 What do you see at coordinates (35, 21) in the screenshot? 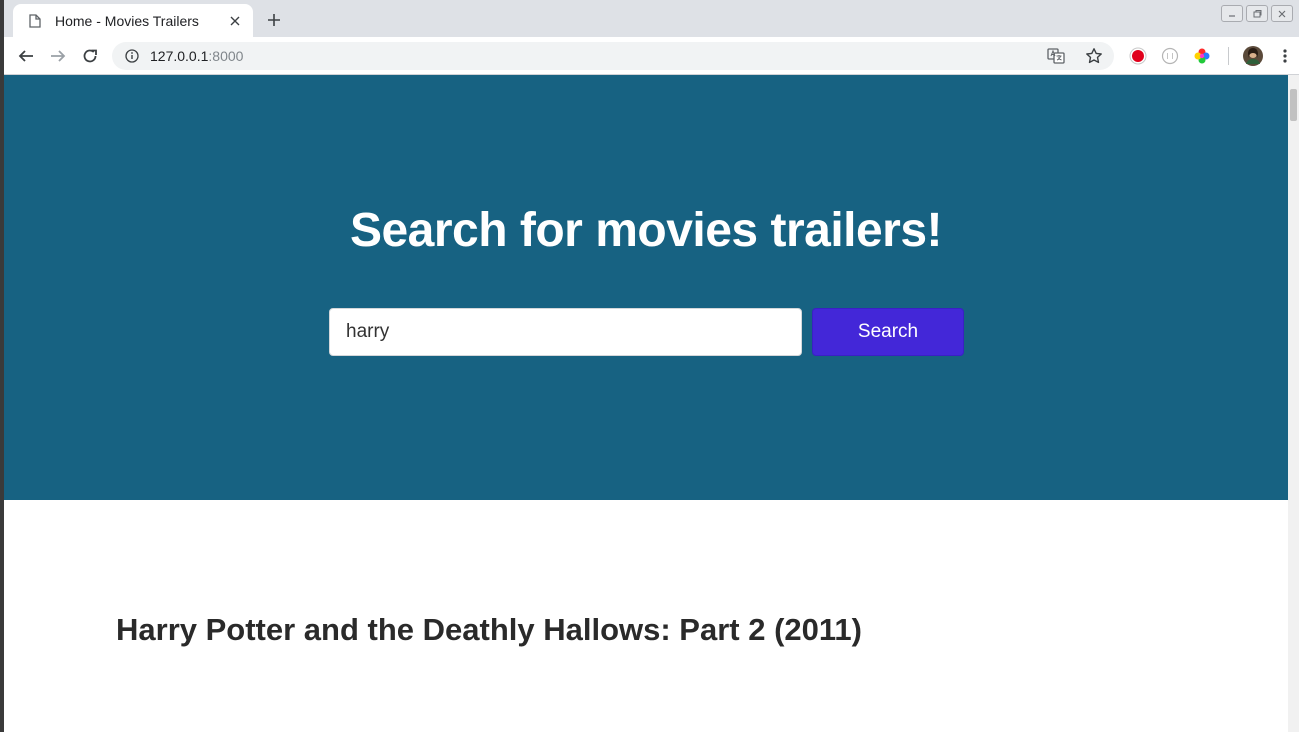
I see `page-icon` at bounding box center [35, 21].